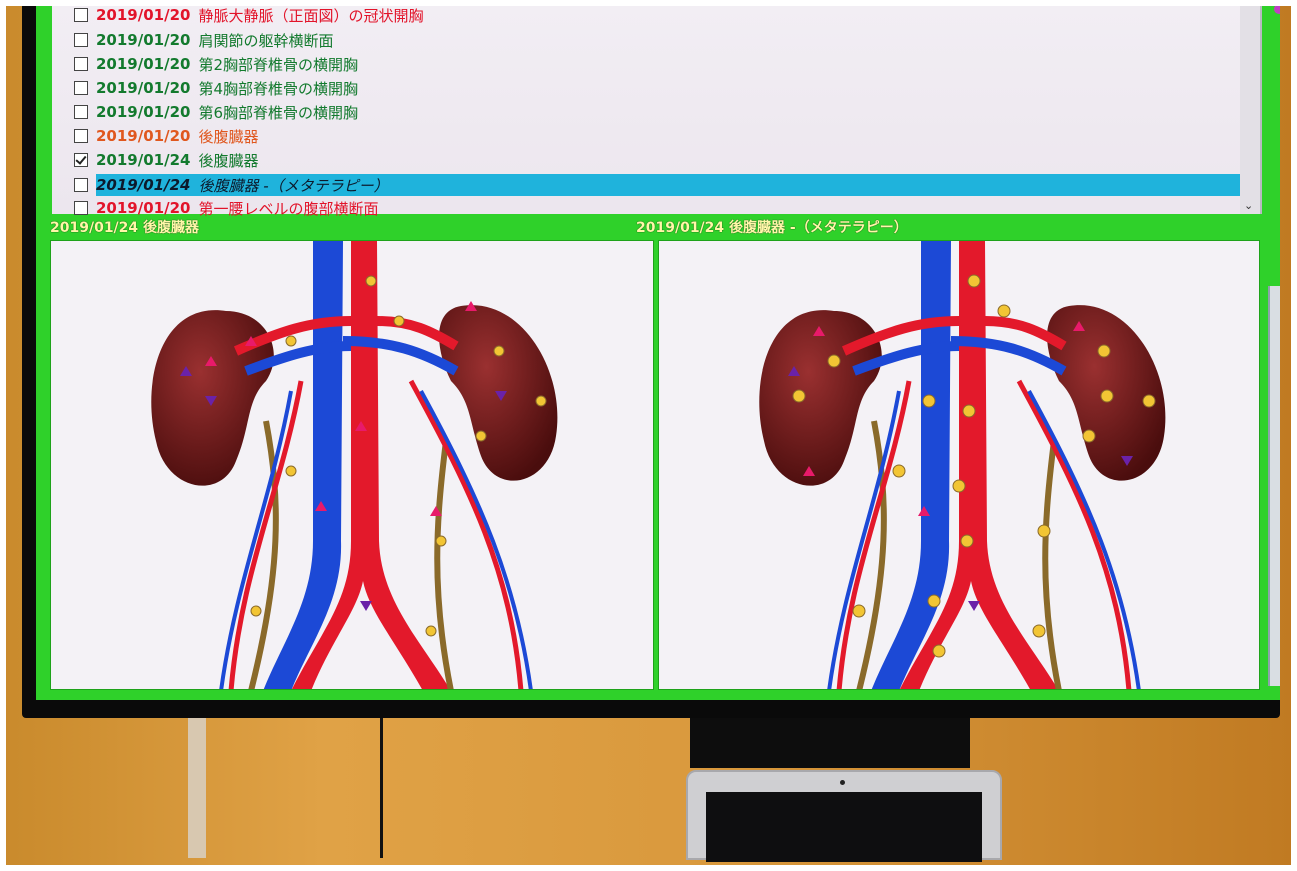  What do you see at coordinates (1274, 486) in the screenshot?
I see `side-panel` at bounding box center [1274, 486].